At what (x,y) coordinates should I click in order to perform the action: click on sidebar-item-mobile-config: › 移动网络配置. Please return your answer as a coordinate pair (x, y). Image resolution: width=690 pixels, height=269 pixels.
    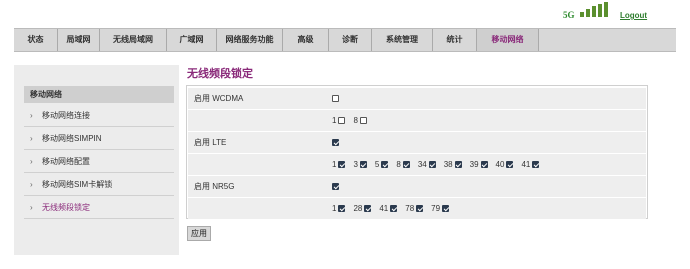
    Looking at the image, I should click on (99, 162).